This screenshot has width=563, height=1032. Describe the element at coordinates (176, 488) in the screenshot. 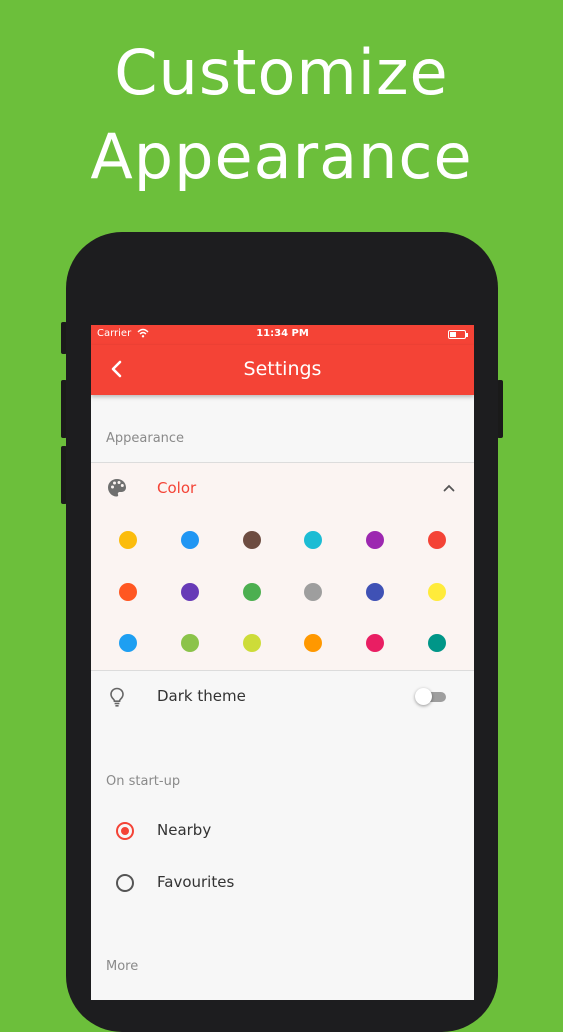

I see `color-setting-label: Color` at that location.